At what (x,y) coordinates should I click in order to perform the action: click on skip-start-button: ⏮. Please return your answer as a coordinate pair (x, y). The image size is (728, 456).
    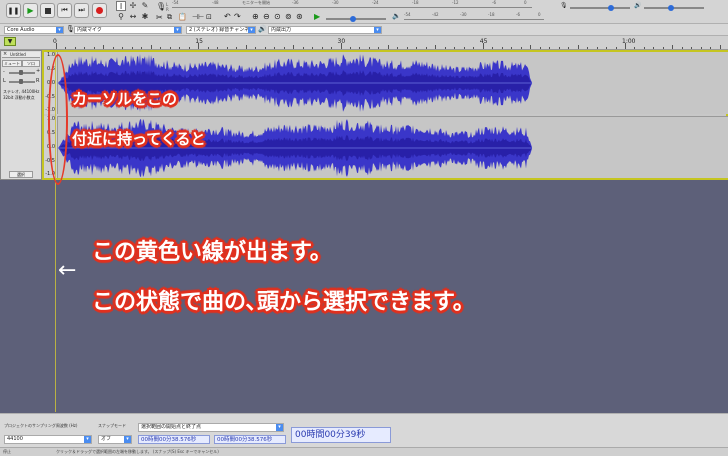
    Looking at the image, I should click on (64, 10).